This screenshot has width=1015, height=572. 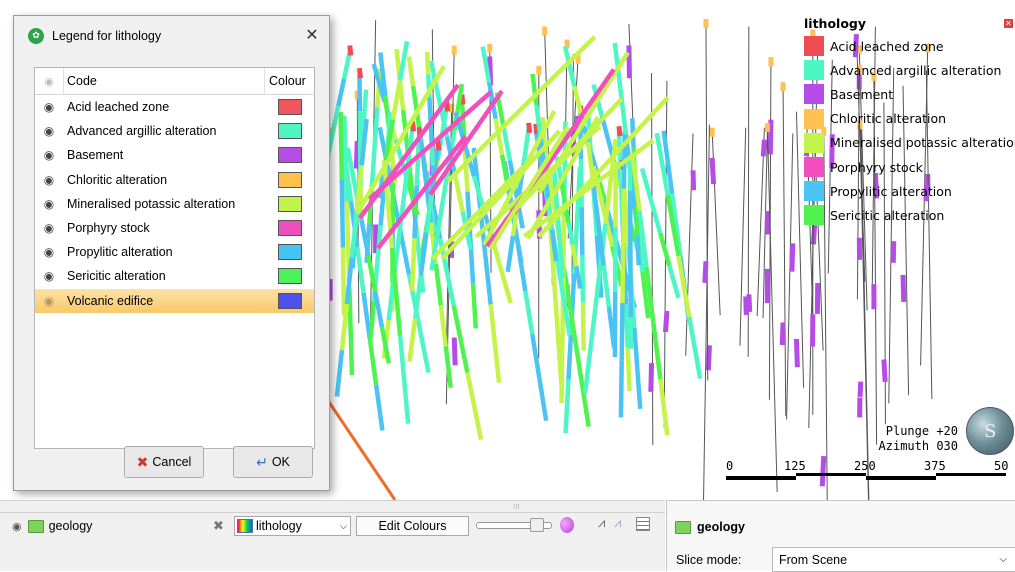 What do you see at coordinates (332, 506) in the screenshot?
I see `panel-splitter: ⁞⁞⁞` at bounding box center [332, 506].